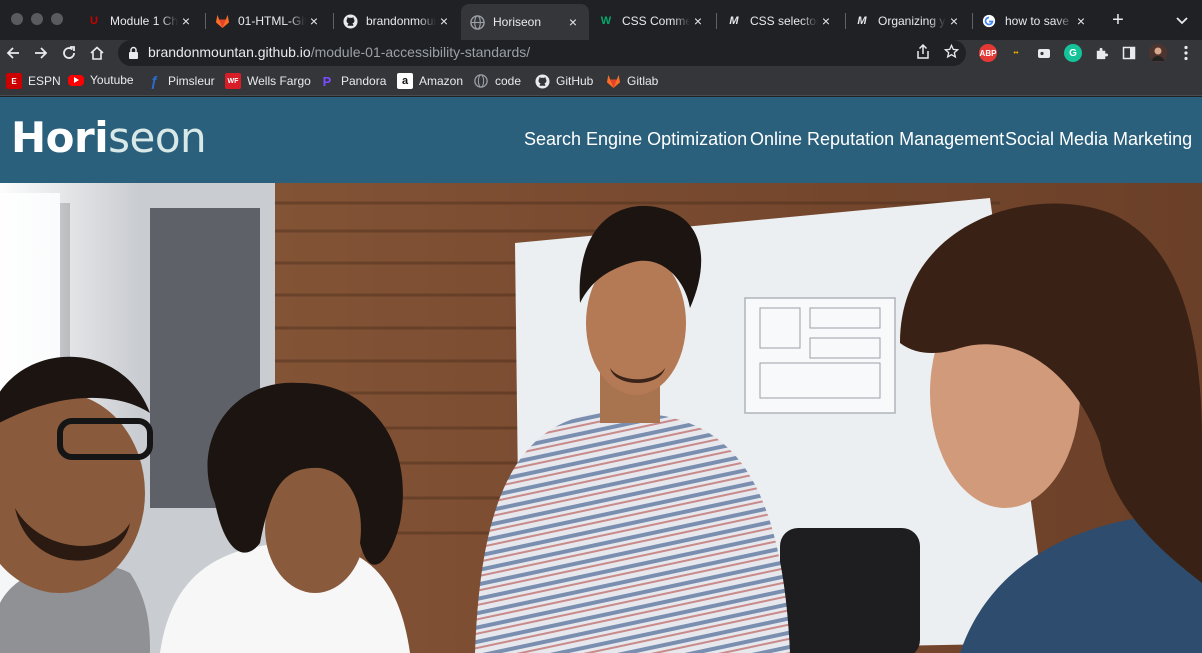 The height and width of the screenshot is (653, 1202). I want to click on bookmark-pimsleur: ƒ Pimsleur, so click(180, 81).